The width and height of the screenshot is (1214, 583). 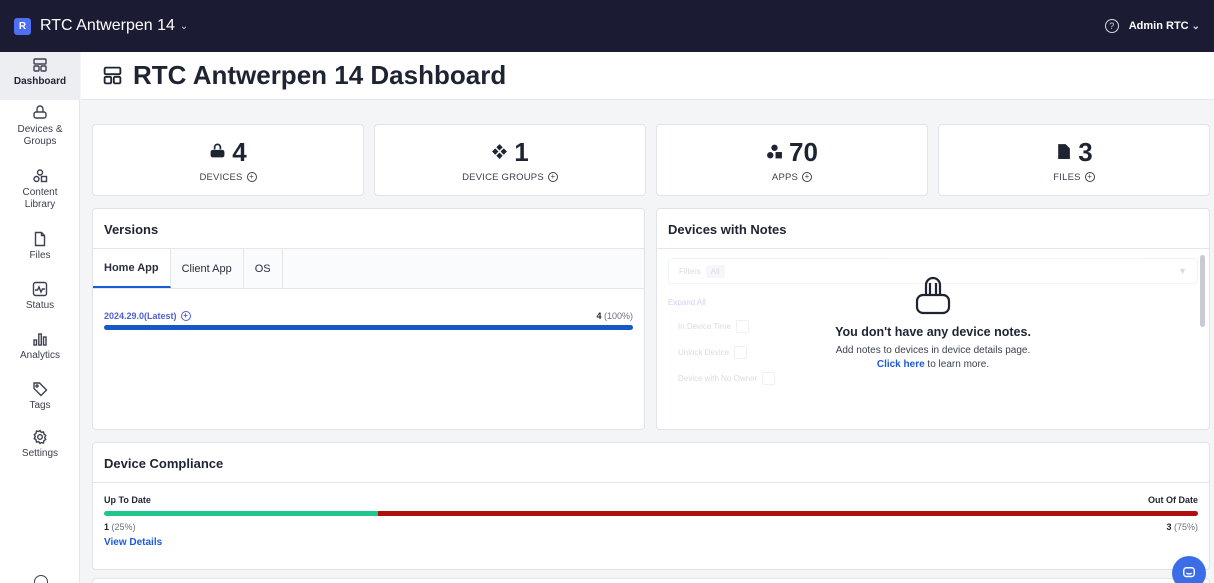 What do you see at coordinates (1169, 527) in the screenshot?
I see `out-of-date-count: 3` at bounding box center [1169, 527].